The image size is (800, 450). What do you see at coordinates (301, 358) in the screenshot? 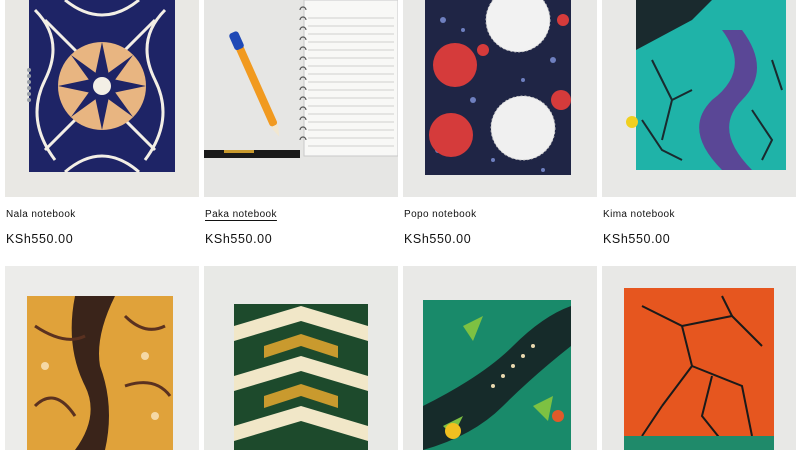
I see `green-chevron-print-notebook-photo` at bounding box center [301, 358].